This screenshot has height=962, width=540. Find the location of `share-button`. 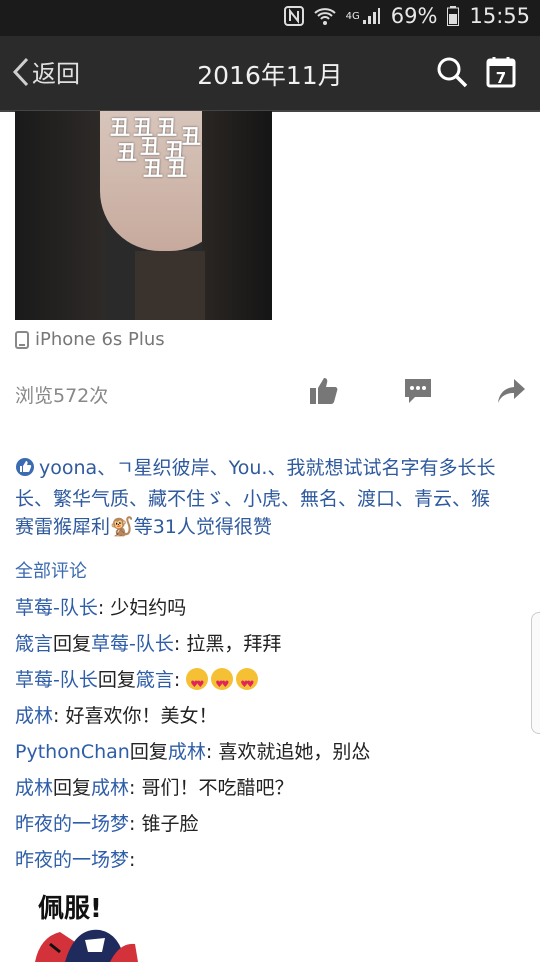

share-button is located at coordinates (511, 393).